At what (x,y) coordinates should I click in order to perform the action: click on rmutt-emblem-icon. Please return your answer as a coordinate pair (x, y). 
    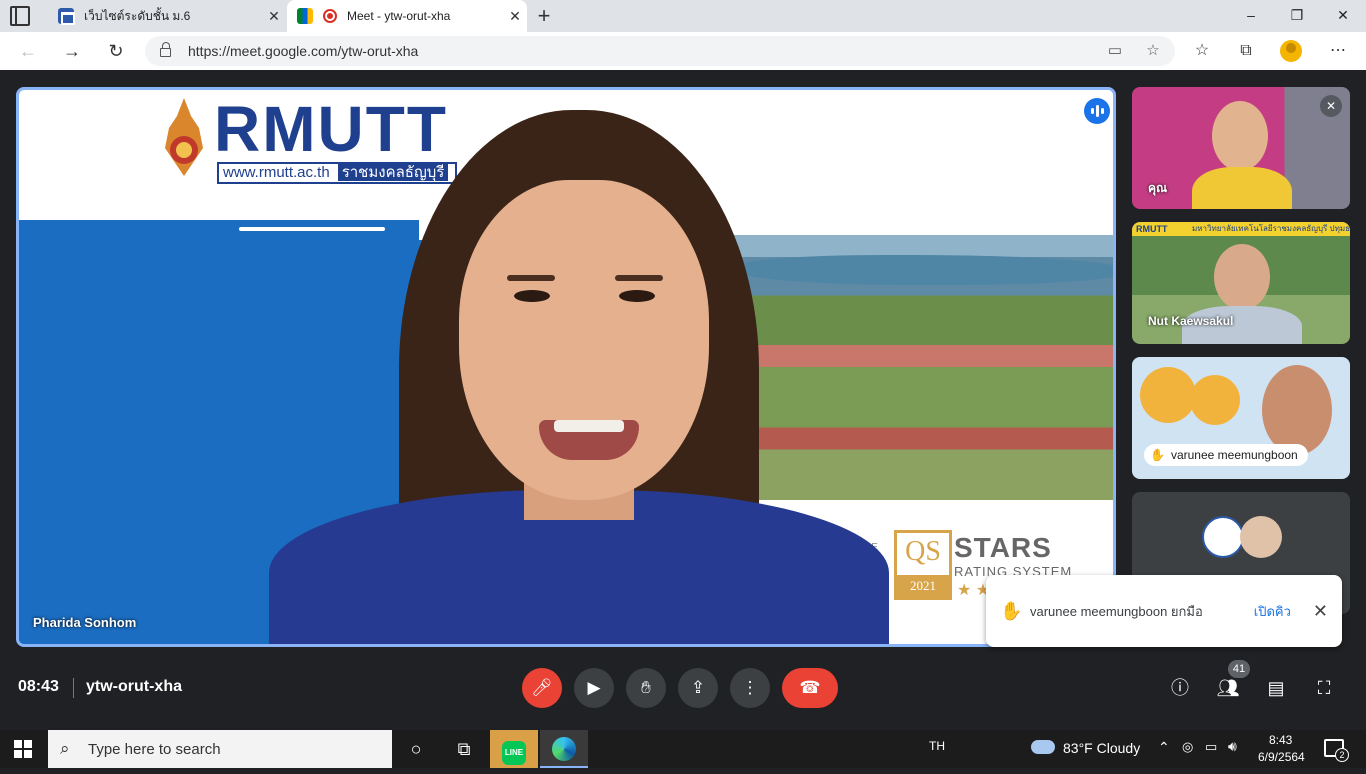
    Looking at the image, I should click on (184, 137).